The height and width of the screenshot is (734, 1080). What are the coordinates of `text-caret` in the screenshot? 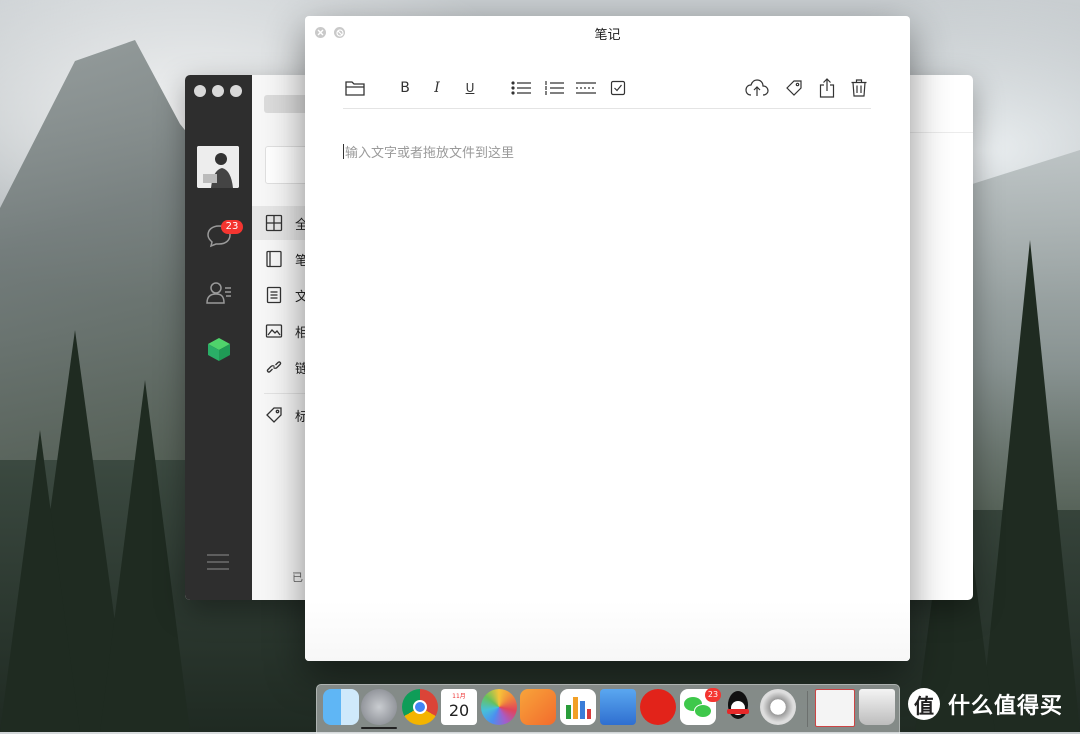 It's located at (343, 151).